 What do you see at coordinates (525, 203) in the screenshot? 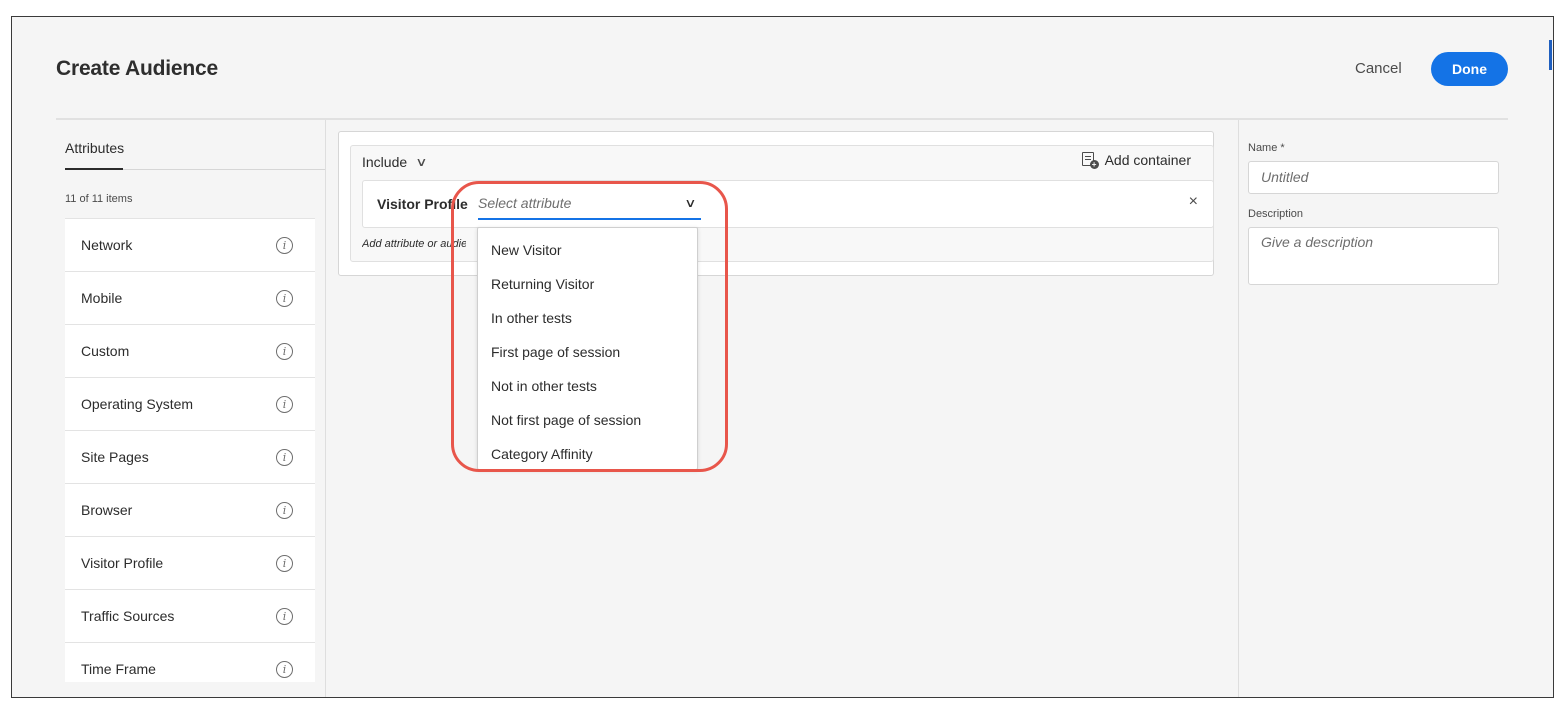
I see `select-placeholder: Select attribute` at bounding box center [525, 203].